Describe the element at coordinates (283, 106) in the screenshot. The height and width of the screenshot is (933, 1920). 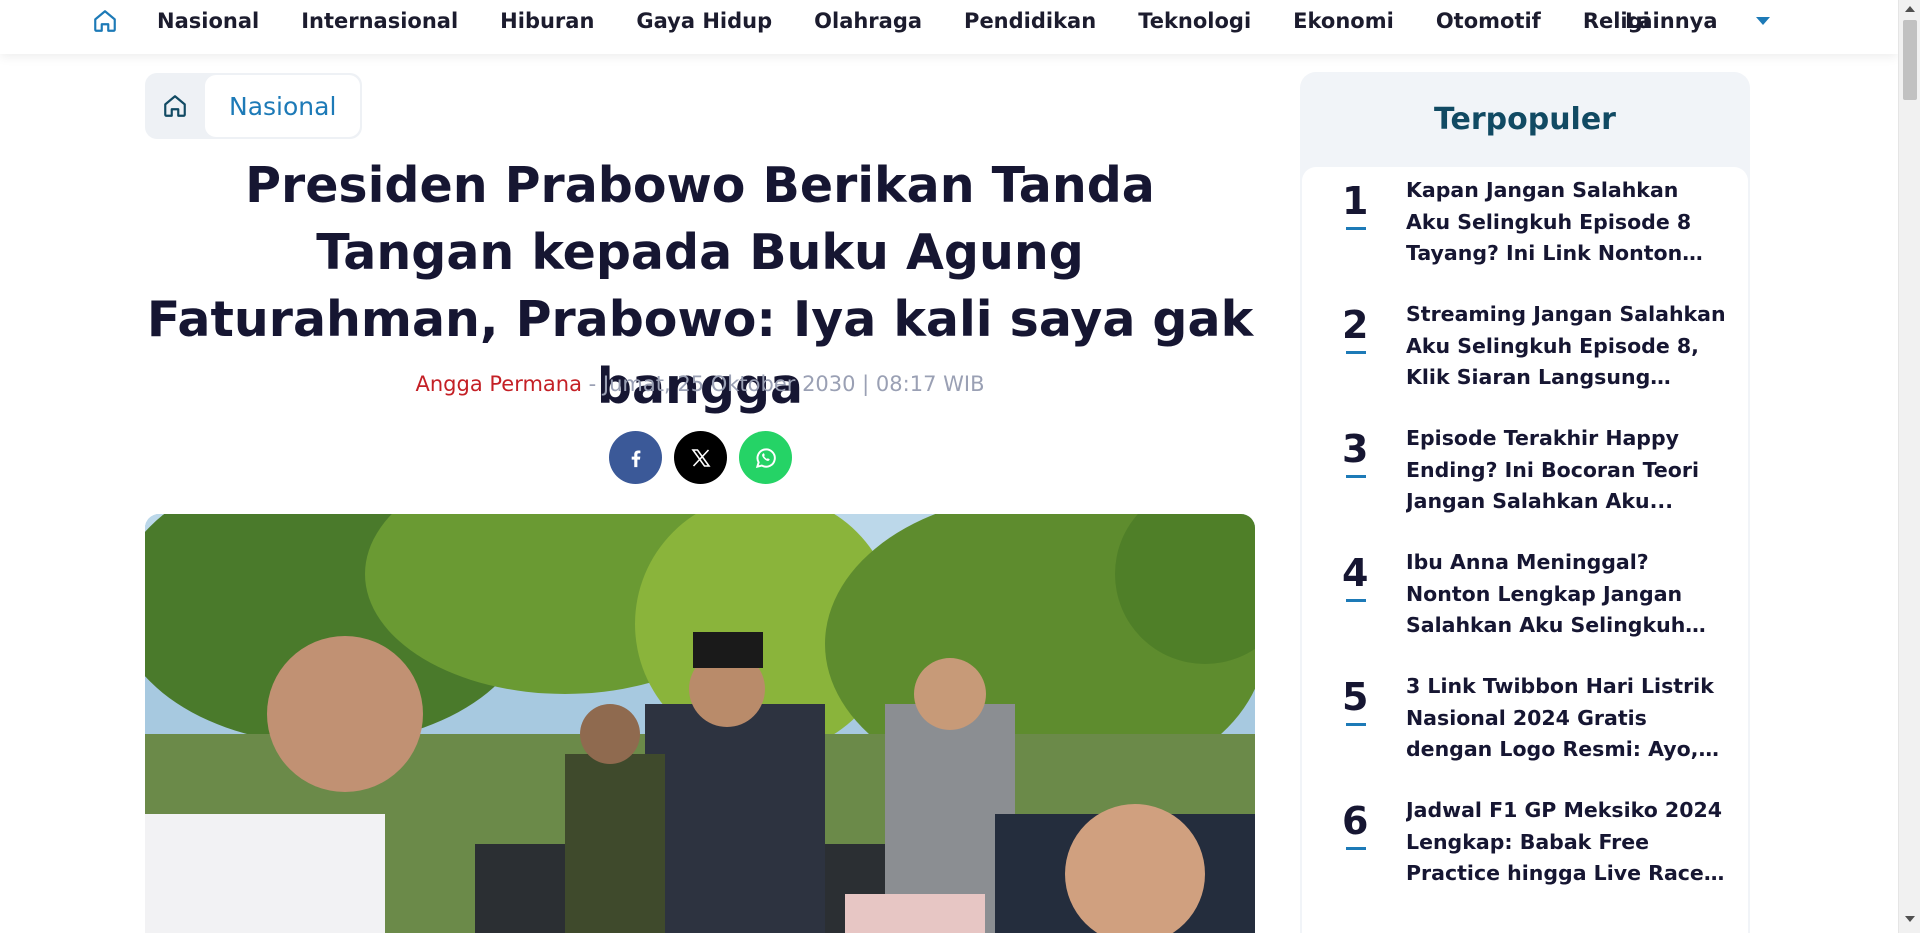
I see `breadcrumb-category-link: Nasional` at that location.